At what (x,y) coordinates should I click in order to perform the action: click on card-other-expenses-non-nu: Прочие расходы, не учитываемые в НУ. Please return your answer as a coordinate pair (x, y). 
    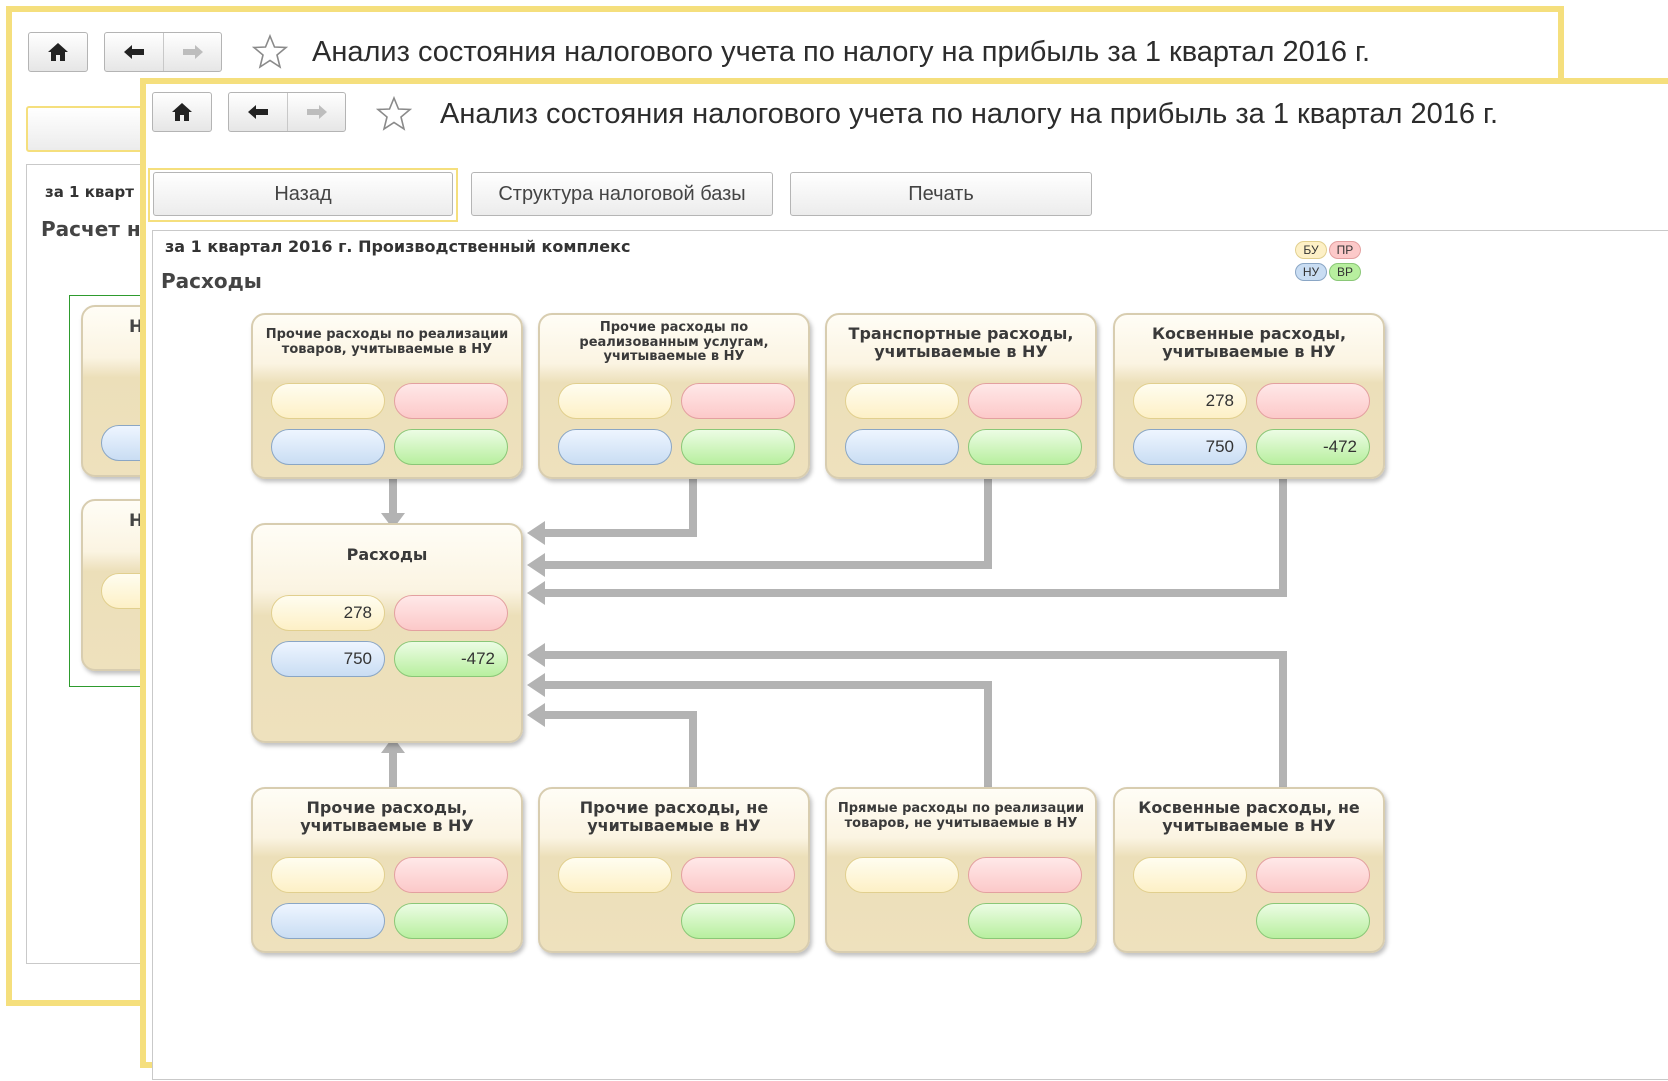
    Looking at the image, I should click on (674, 870).